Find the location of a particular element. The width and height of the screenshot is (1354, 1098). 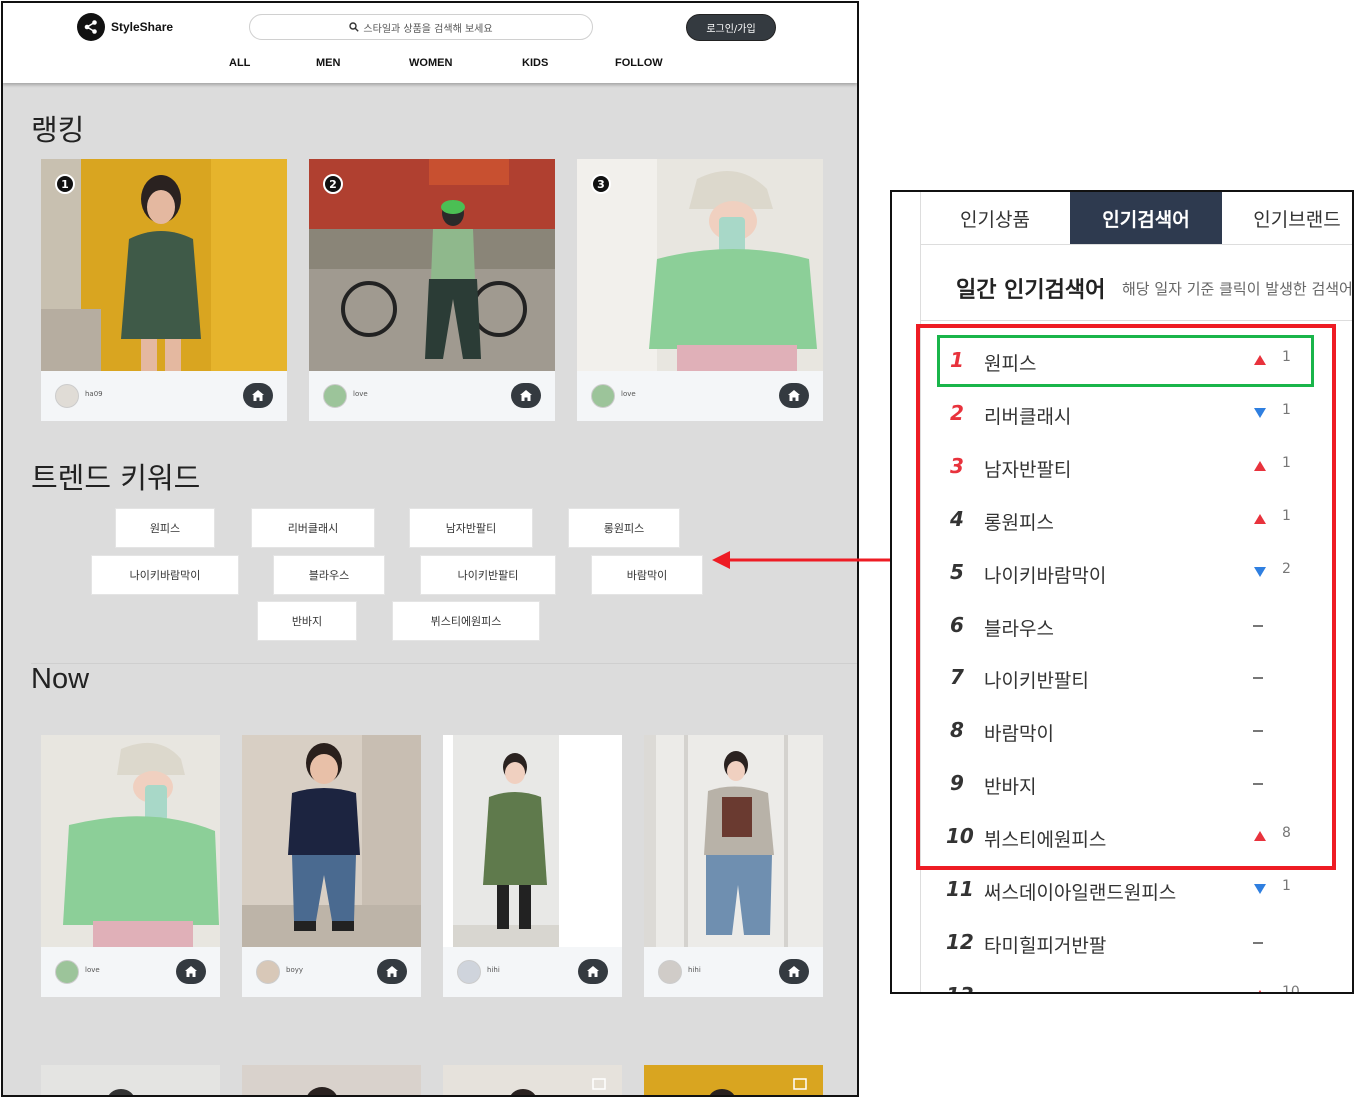

rank-badge: 2 is located at coordinates (333, 184).